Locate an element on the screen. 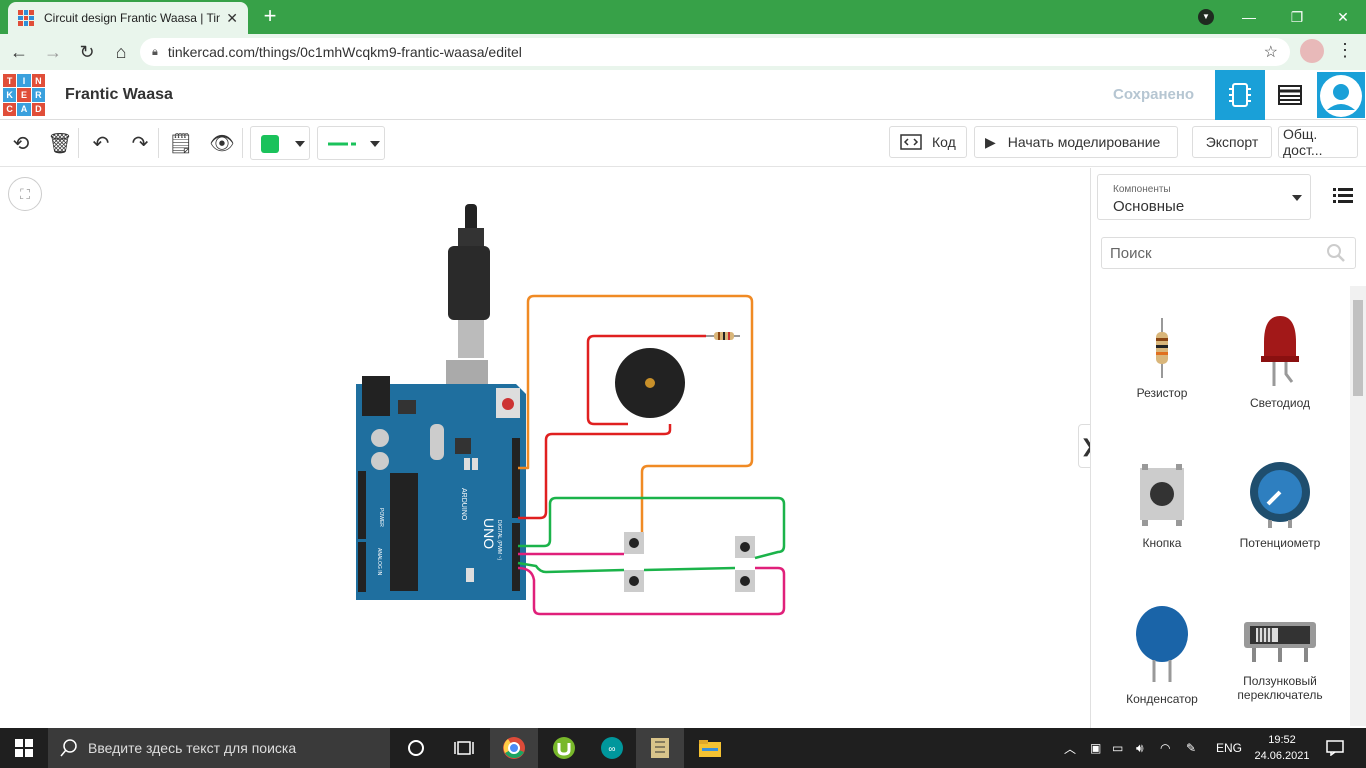  export-button: Экспорт is located at coordinates (1232, 142).